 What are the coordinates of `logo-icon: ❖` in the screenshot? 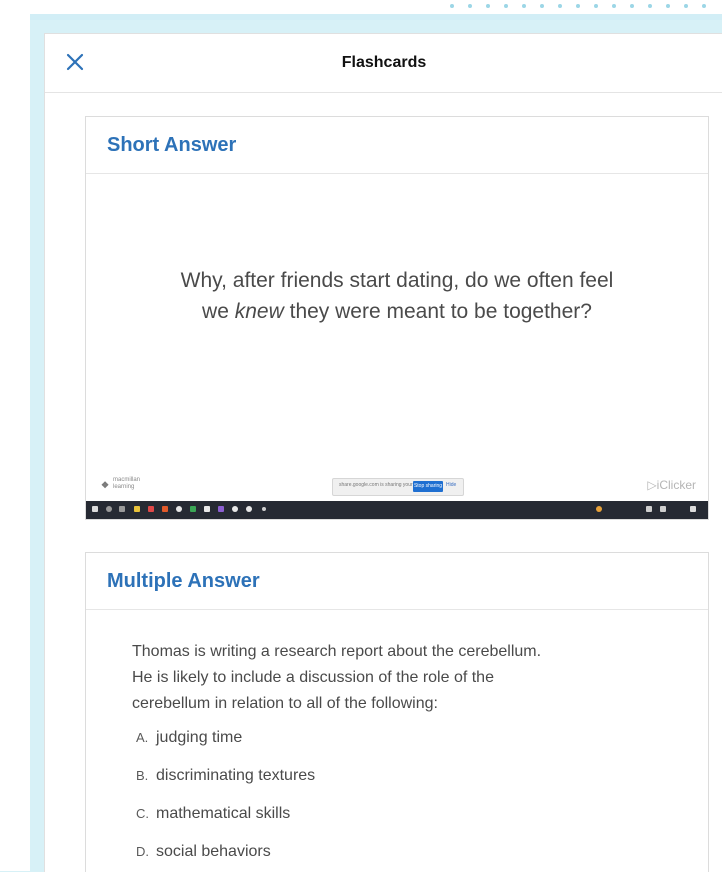 It's located at (105, 485).